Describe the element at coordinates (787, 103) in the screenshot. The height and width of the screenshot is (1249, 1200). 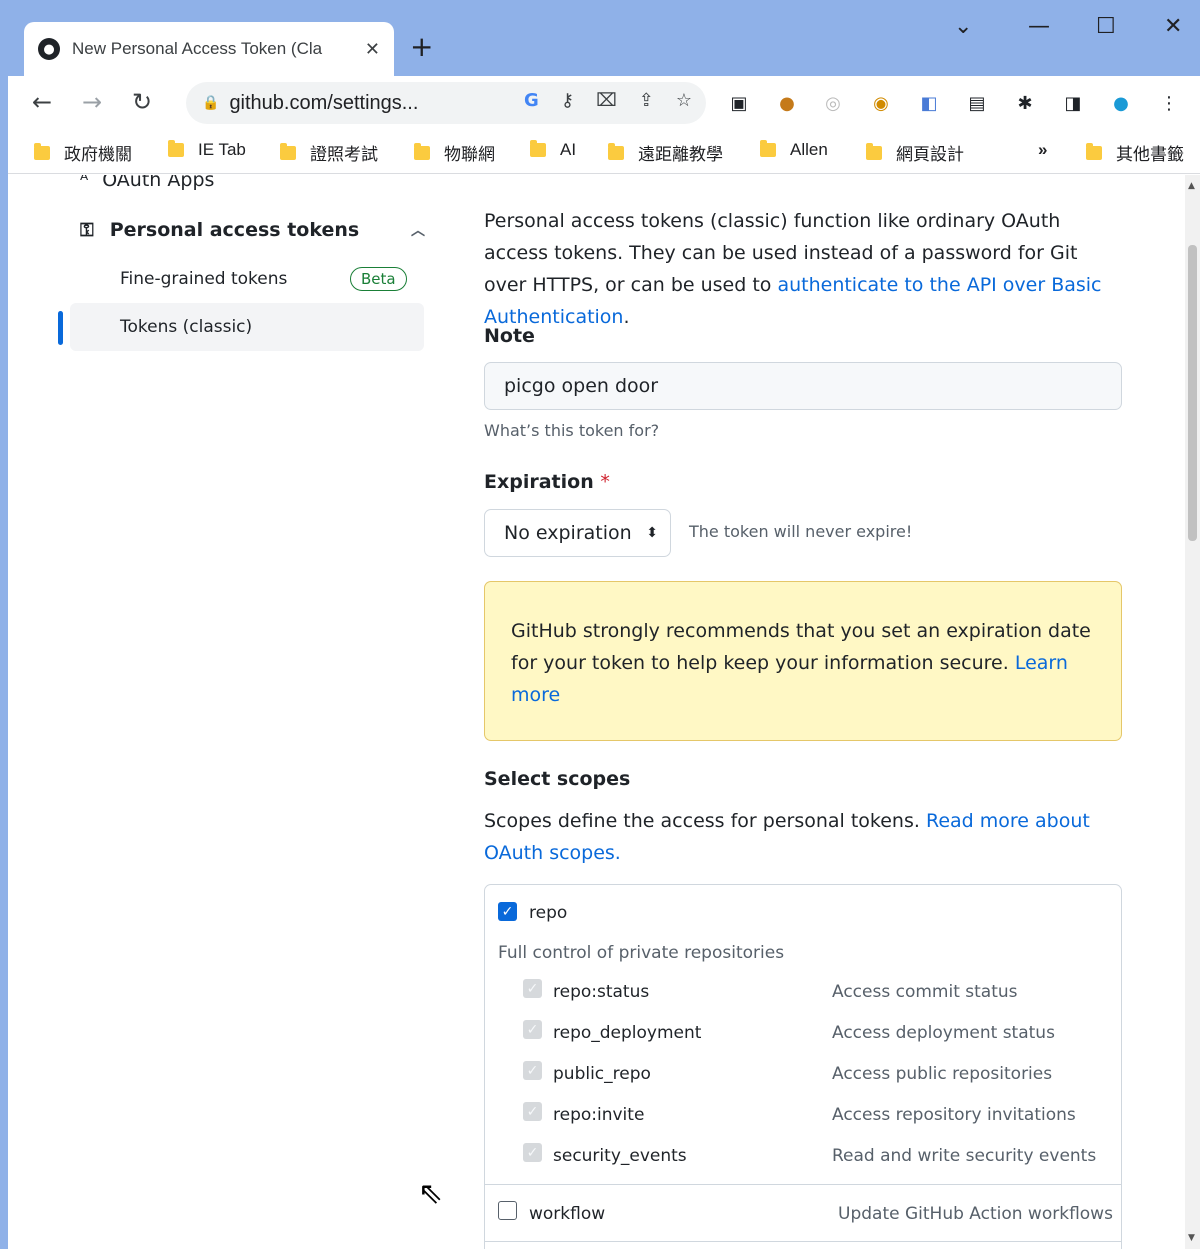
I see `cookie-icon: ●` at that location.